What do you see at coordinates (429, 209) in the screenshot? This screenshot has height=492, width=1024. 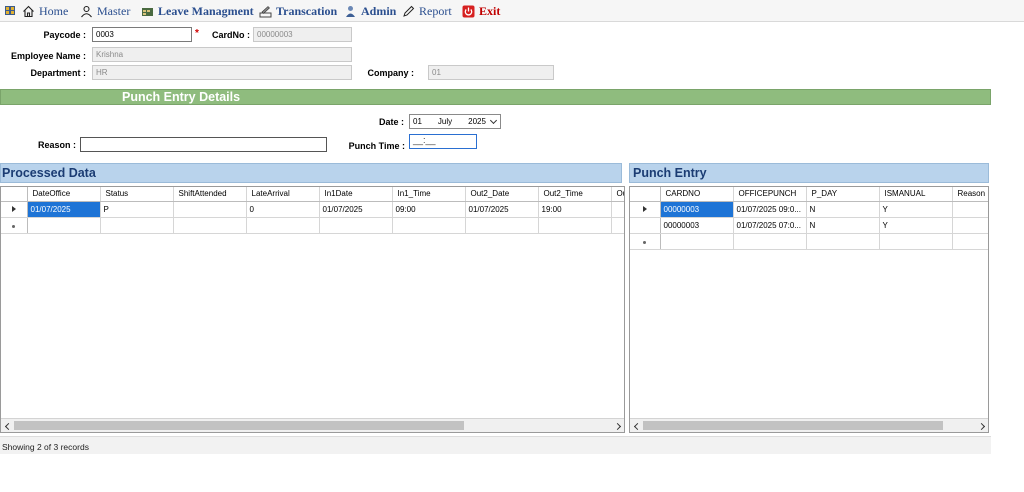 I see `table-cell: 09:00` at bounding box center [429, 209].